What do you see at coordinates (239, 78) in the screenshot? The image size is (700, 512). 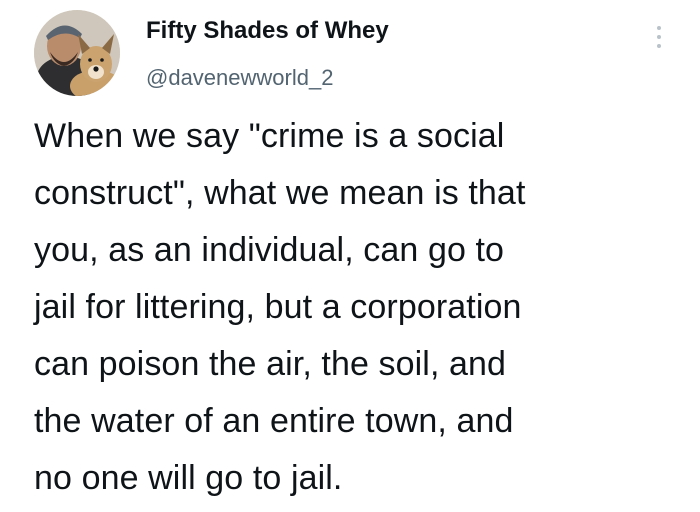 I see `author-handle: @davenewworld_2` at bounding box center [239, 78].